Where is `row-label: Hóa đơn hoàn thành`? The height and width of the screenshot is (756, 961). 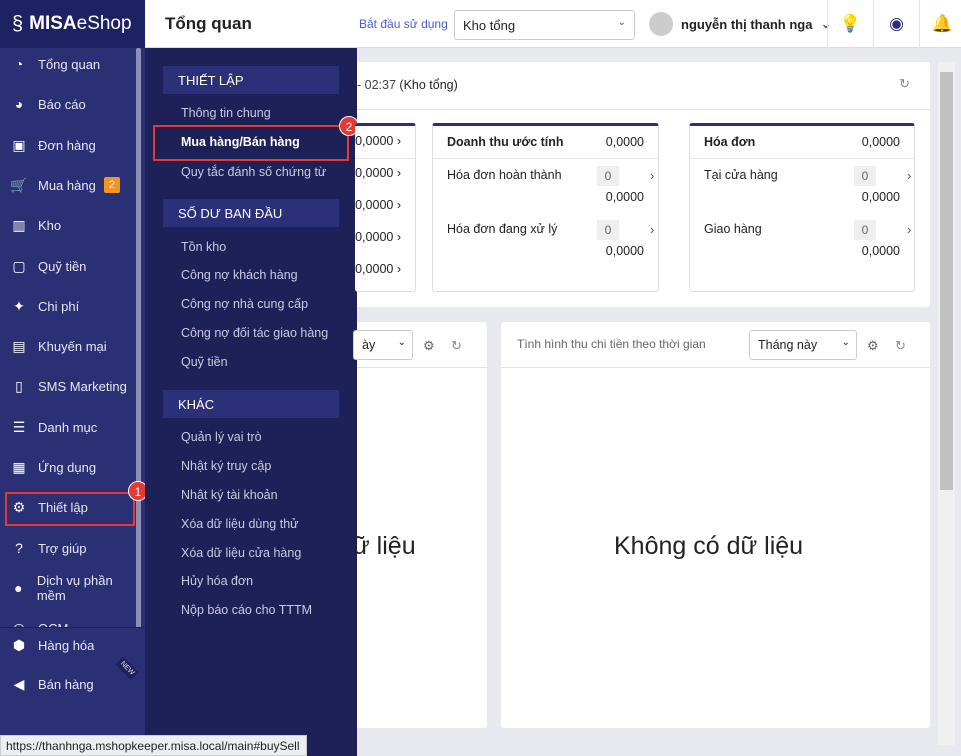 row-label: Hóa đơn hoàn thành is located at coordinates (504, 175).